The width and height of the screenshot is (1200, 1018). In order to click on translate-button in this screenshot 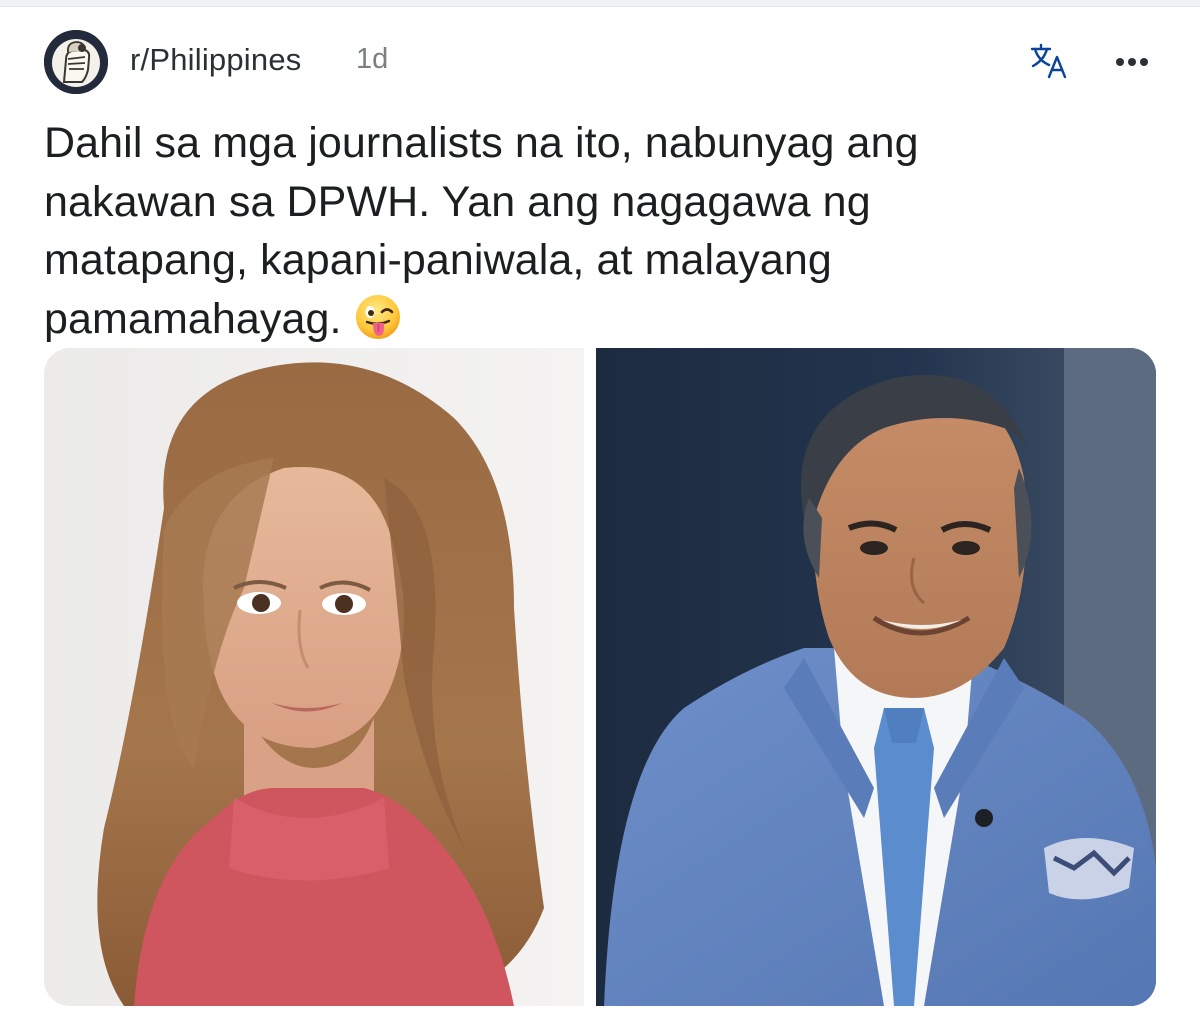, I will do `click(1050, 62)`.